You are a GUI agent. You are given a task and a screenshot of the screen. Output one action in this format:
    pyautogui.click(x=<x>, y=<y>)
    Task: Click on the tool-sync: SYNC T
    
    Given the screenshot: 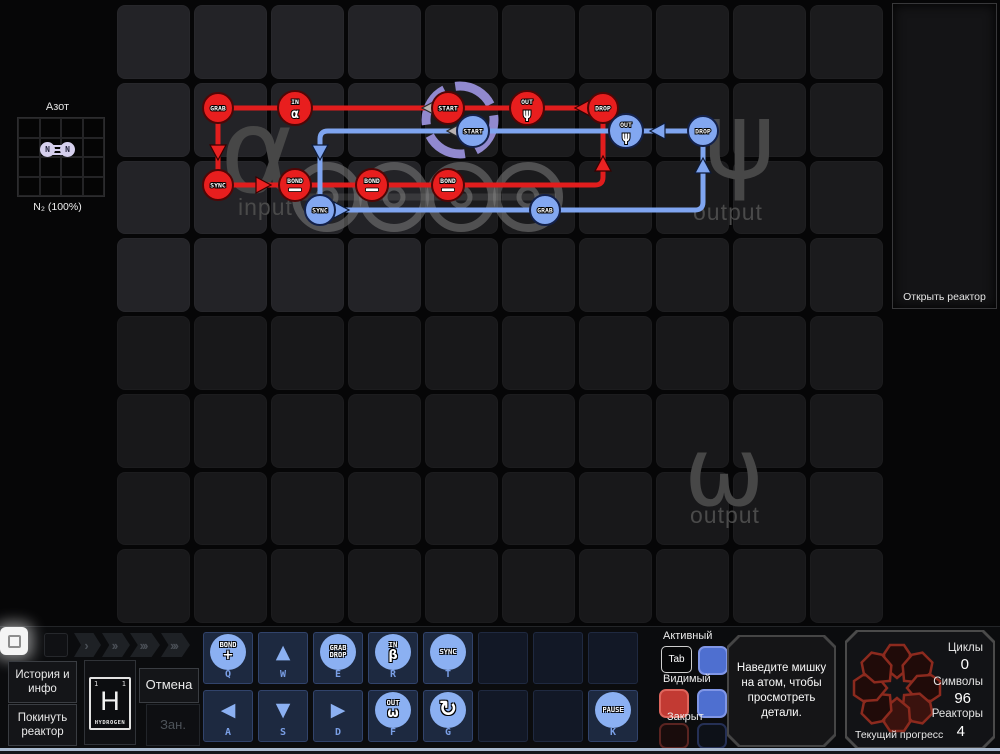 What is the action you would take?
    pyautogui.click(x=448, y=658)
    